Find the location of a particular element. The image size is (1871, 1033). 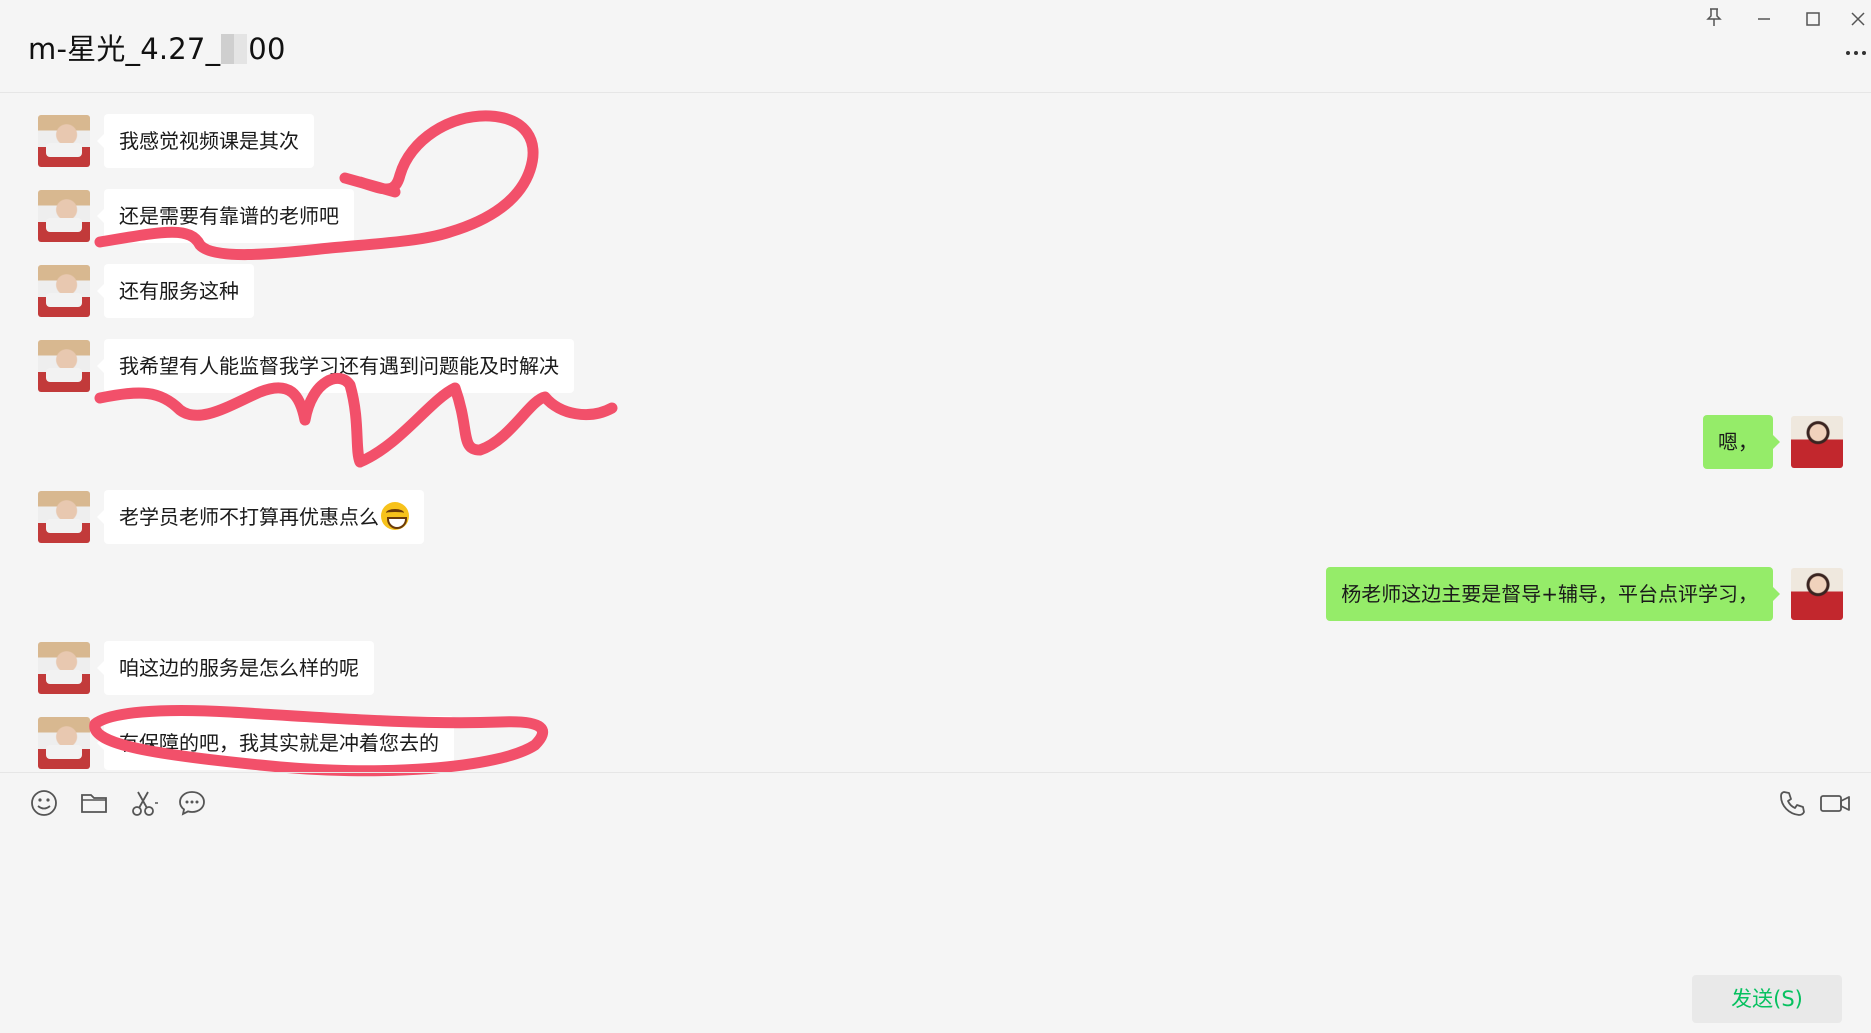

maximize-icon is located at coordinates (1813, 19).